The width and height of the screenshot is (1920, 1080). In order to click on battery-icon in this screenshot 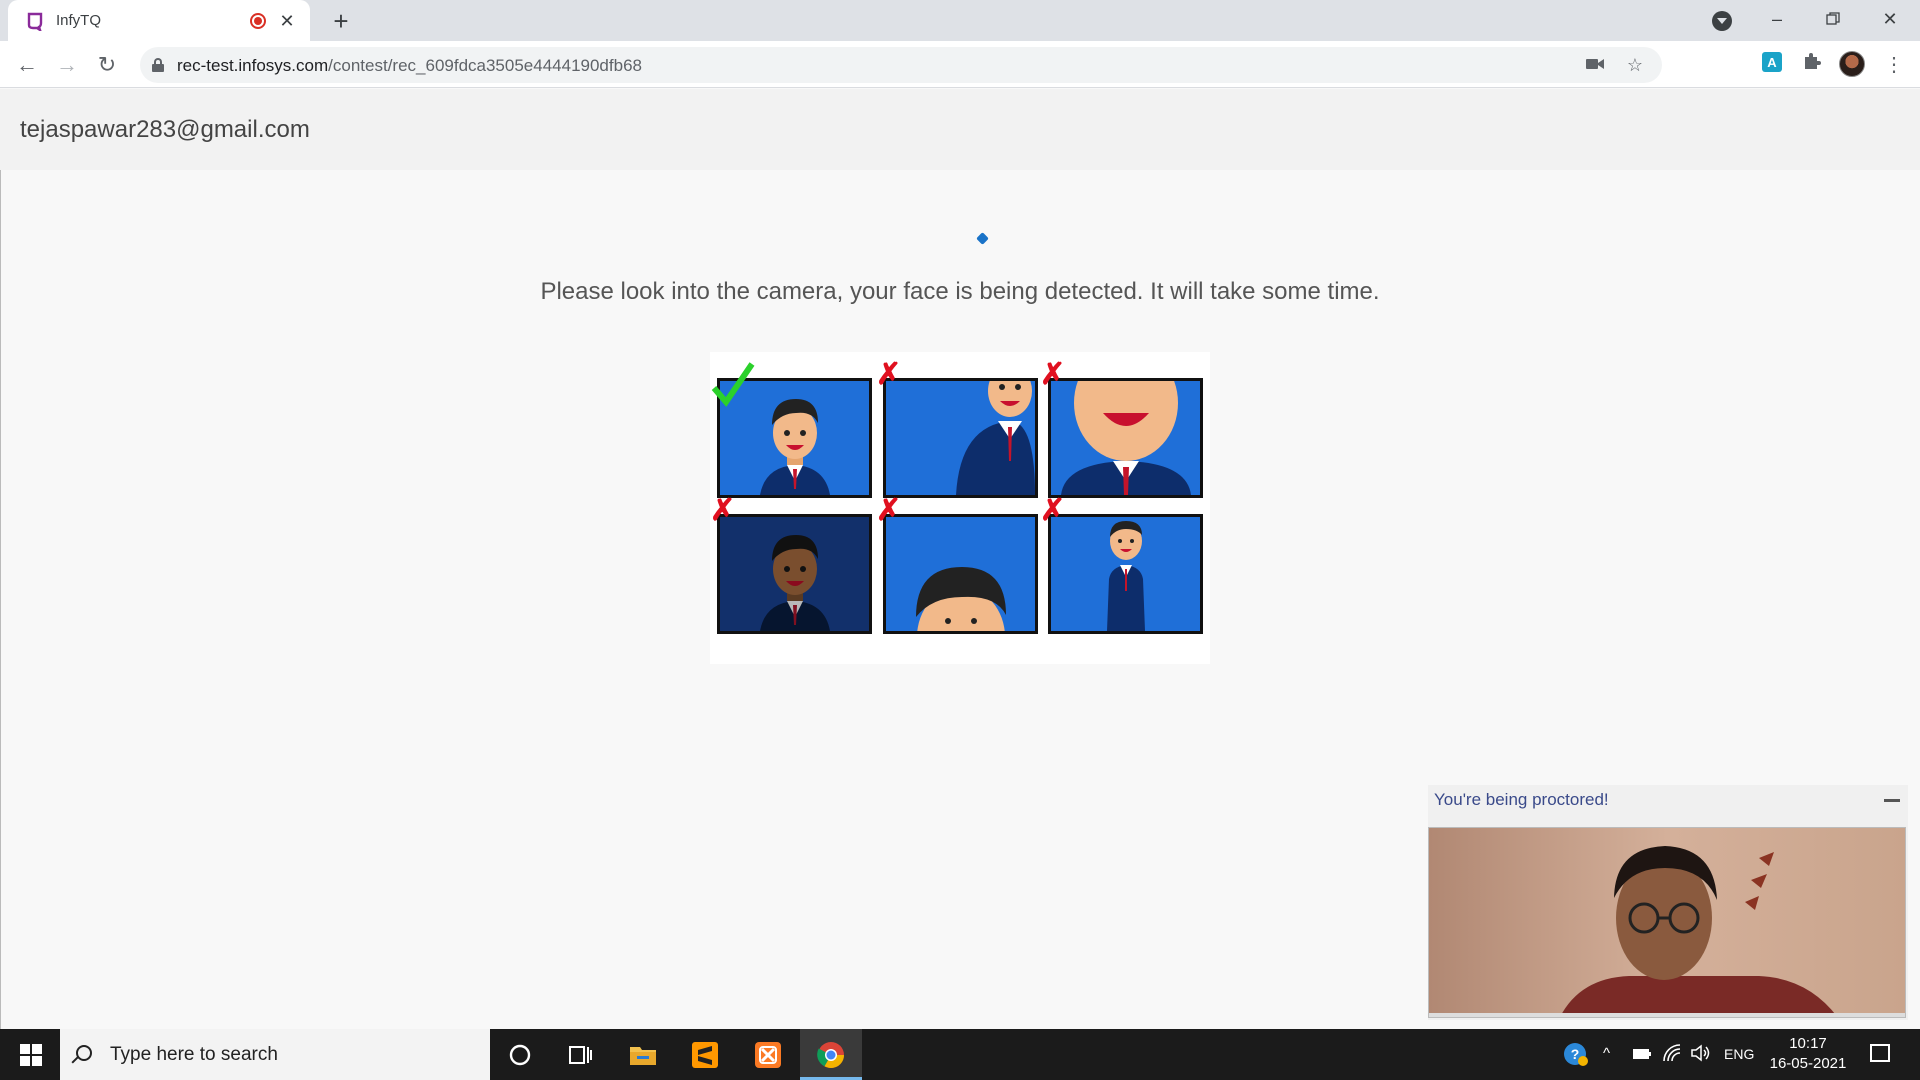, I will do `click(1642, 1056)`.